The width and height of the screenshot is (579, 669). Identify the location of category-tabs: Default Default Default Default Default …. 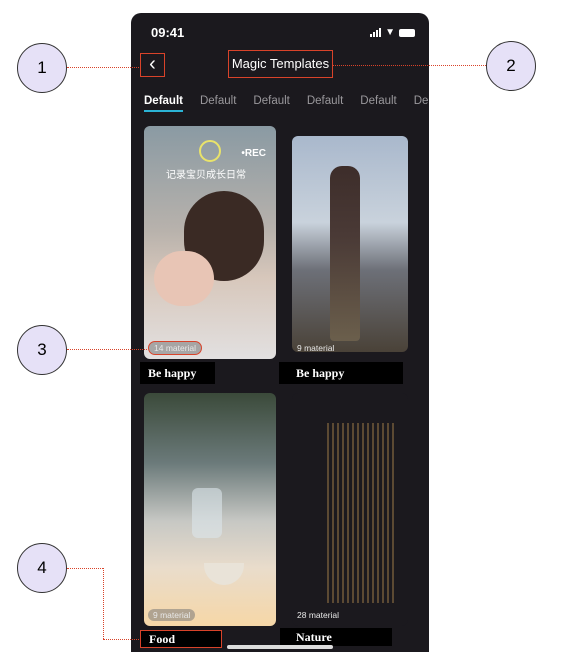
(286, 103).